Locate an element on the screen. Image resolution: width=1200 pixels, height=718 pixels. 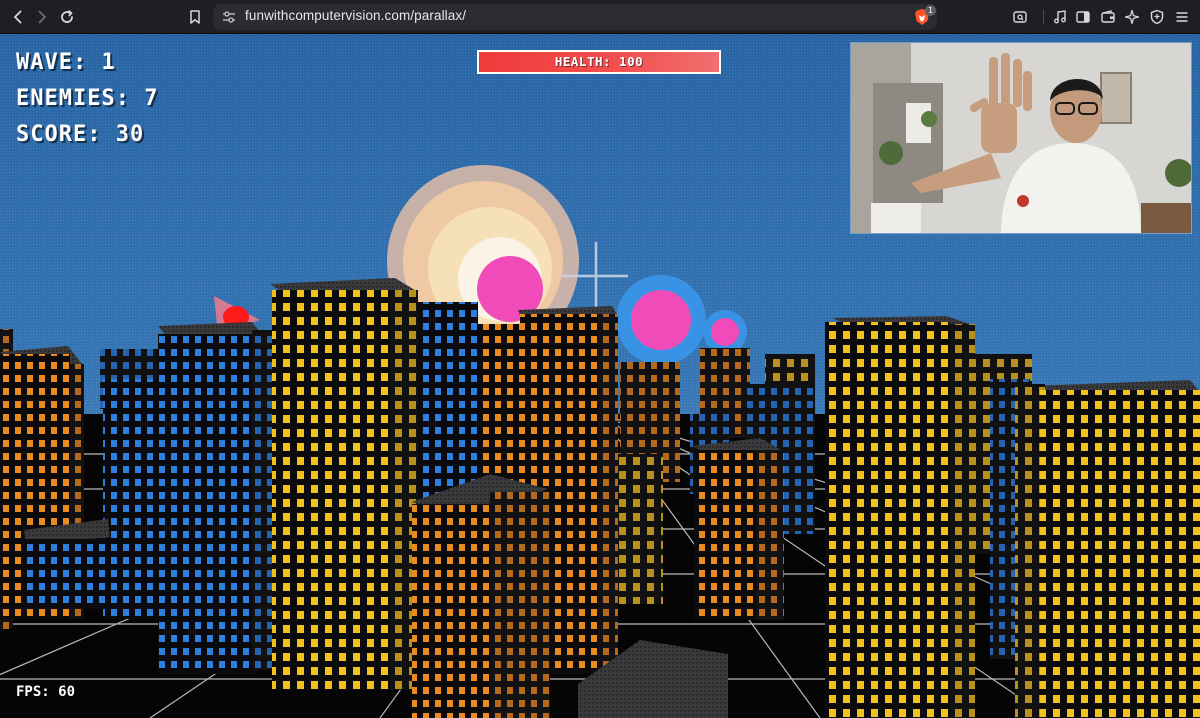
address-bar: funwithcomputervision.com/parallax/ 1 is located at coordinates (575, 17).